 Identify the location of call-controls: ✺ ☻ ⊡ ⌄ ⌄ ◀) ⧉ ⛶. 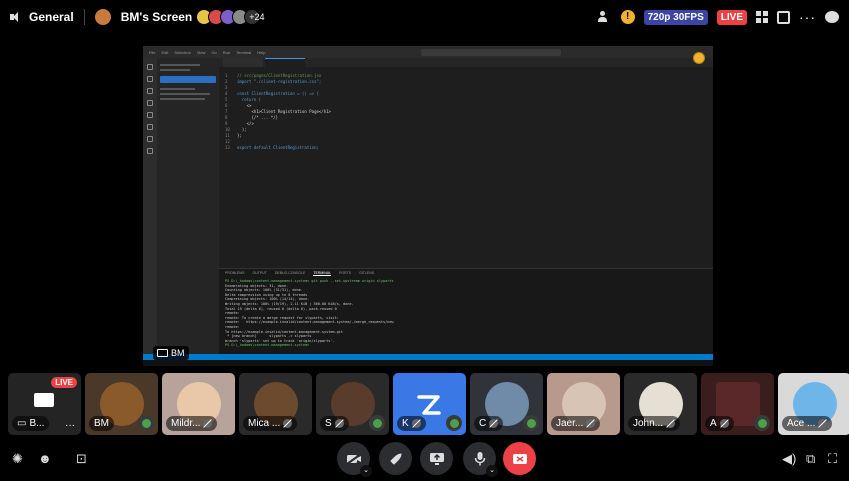
(424, 460).